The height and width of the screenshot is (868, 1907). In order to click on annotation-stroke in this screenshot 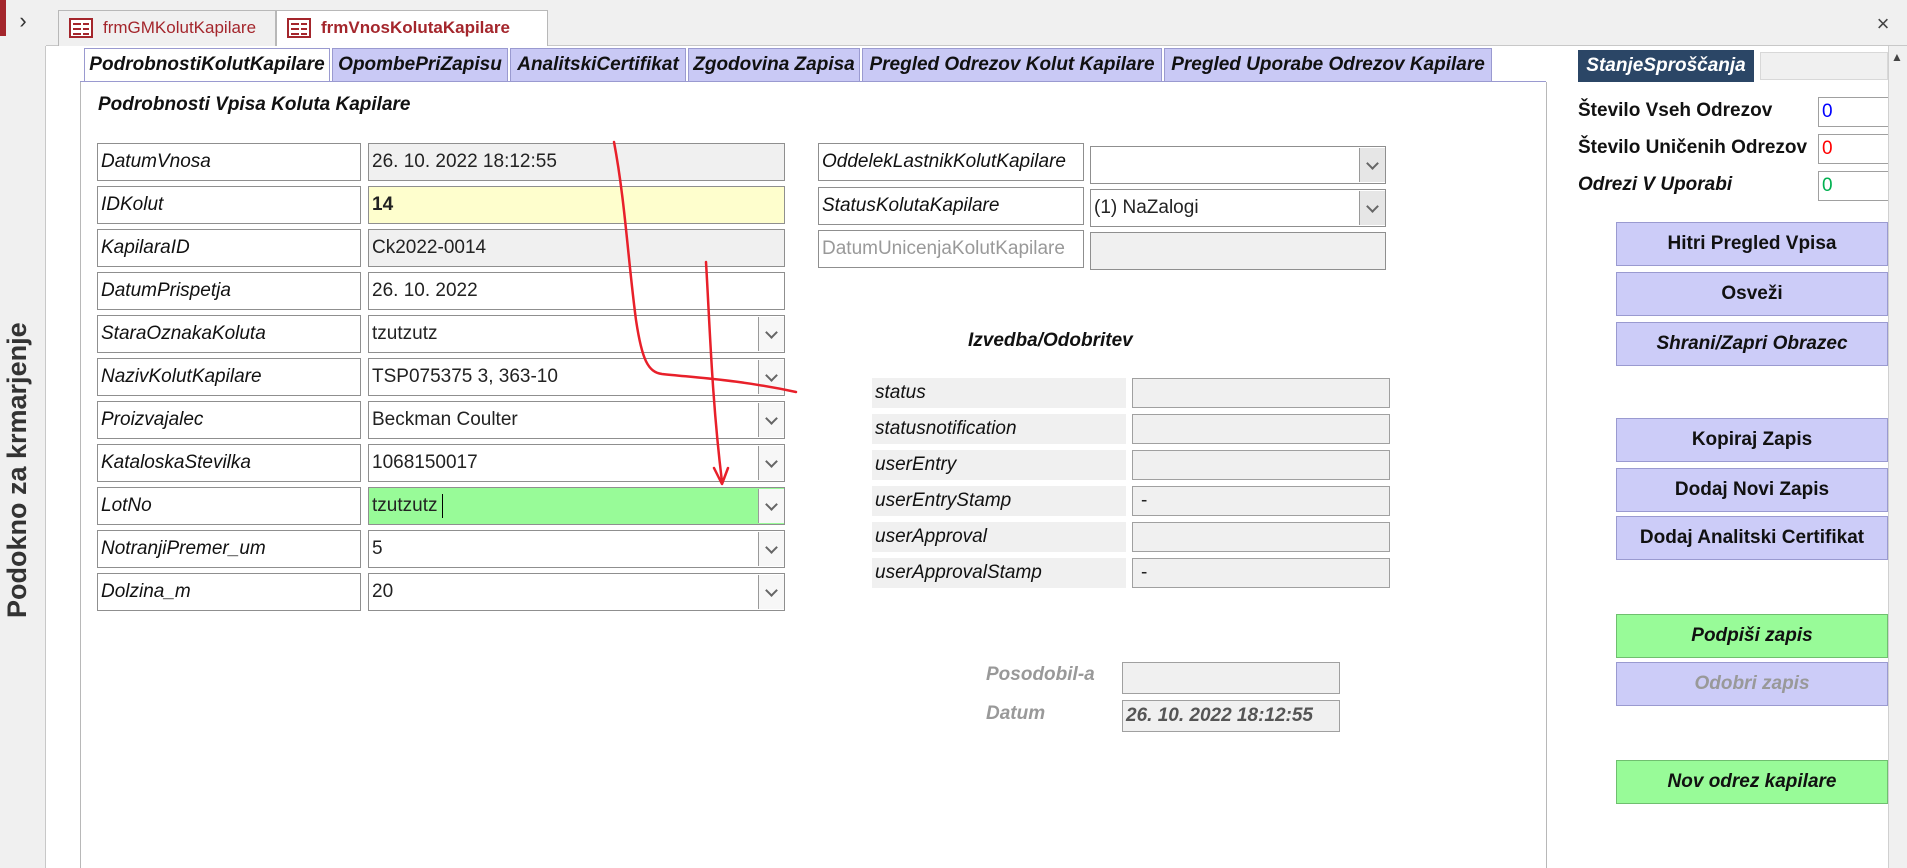, I will do `click(705, 267)`.